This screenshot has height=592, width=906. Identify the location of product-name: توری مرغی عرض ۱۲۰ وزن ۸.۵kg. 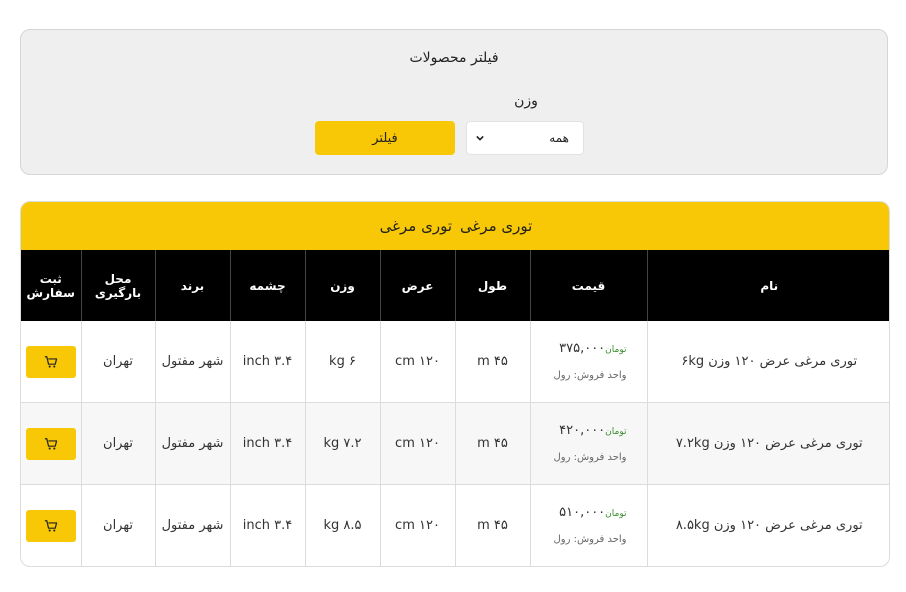
(768, 525).